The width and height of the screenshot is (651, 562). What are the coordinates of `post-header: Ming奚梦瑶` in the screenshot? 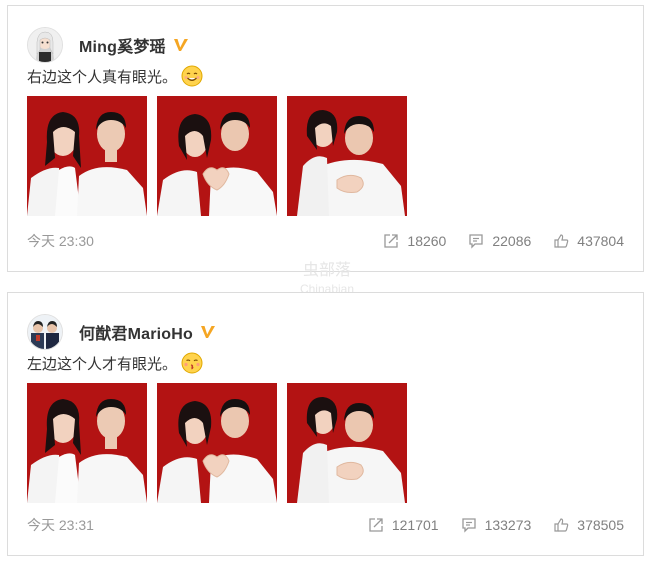 It's located at (108, 45).